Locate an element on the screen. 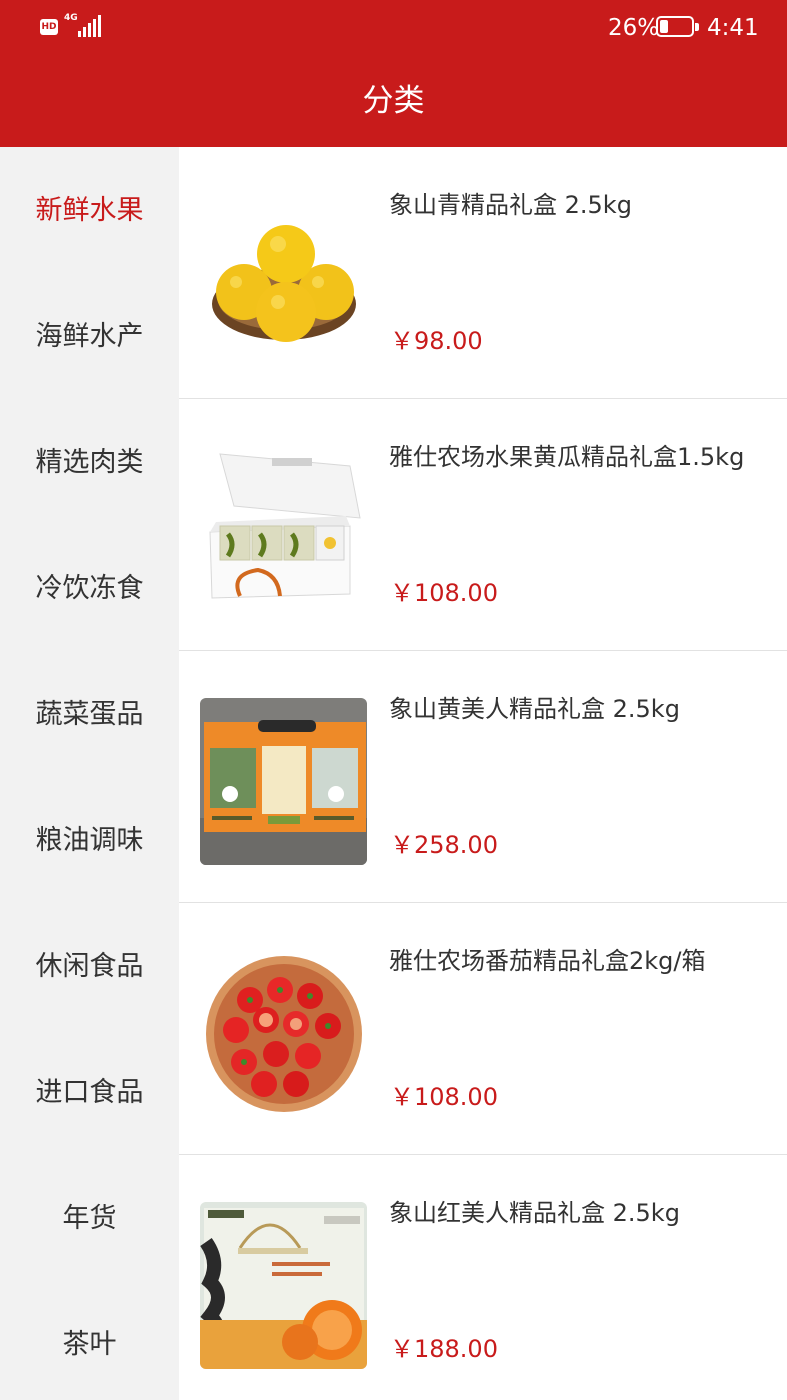 This screenshot has height=1400, width=787. signal-icon is located at coordinates (90, 26).